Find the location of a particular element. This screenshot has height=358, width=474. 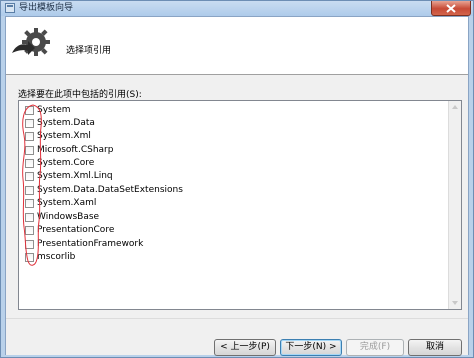

item-label: PresentationFramework is located at coordinates (90, 244).